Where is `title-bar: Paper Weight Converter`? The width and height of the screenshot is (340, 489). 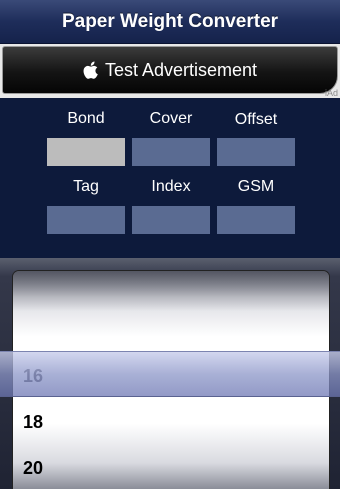
title-bar: Paper Weight Converter is located at coordinates (170, 22).